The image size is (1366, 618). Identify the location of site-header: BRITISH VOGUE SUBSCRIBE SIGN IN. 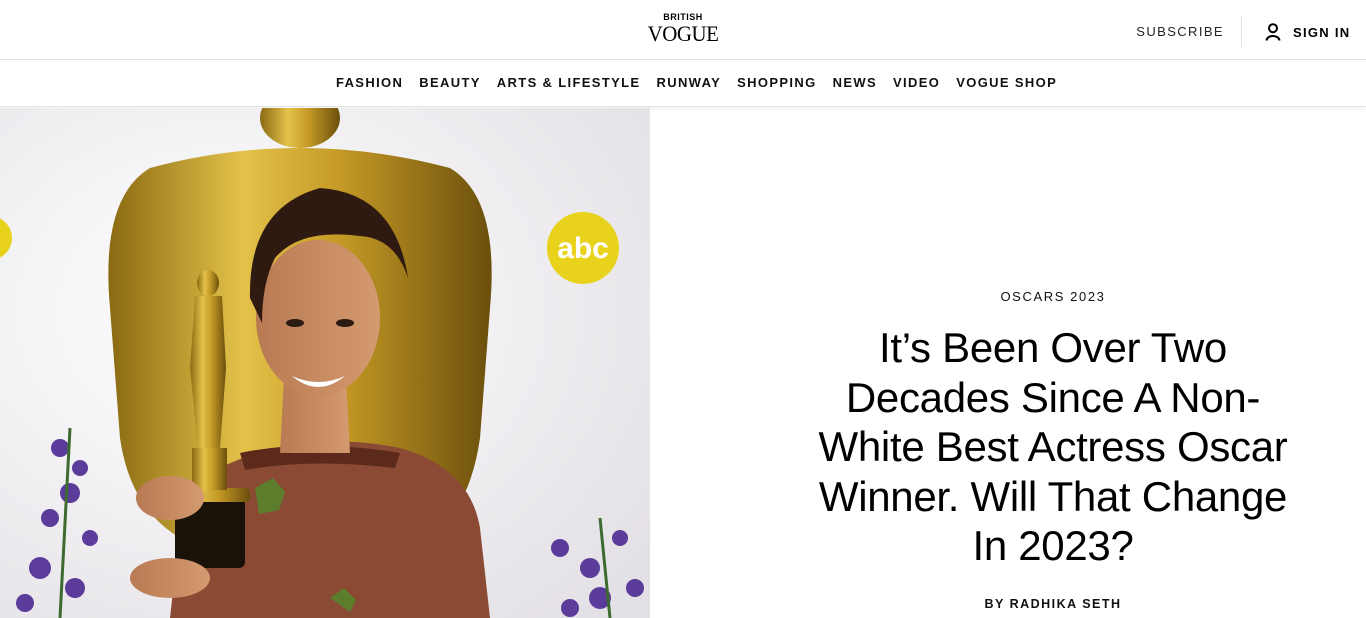
(683, 30).